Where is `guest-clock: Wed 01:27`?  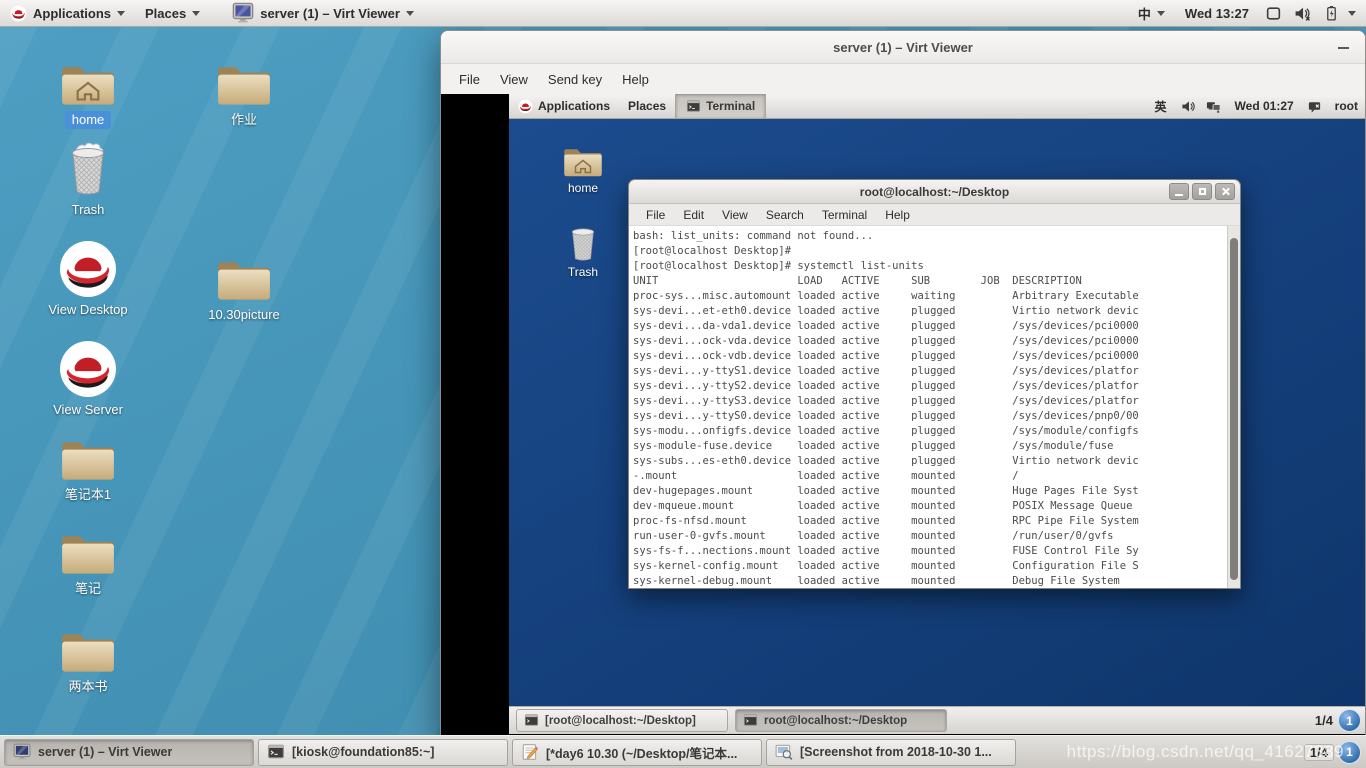 guest-clock: Wed 01:27 is located at coordinates (1264, 106).